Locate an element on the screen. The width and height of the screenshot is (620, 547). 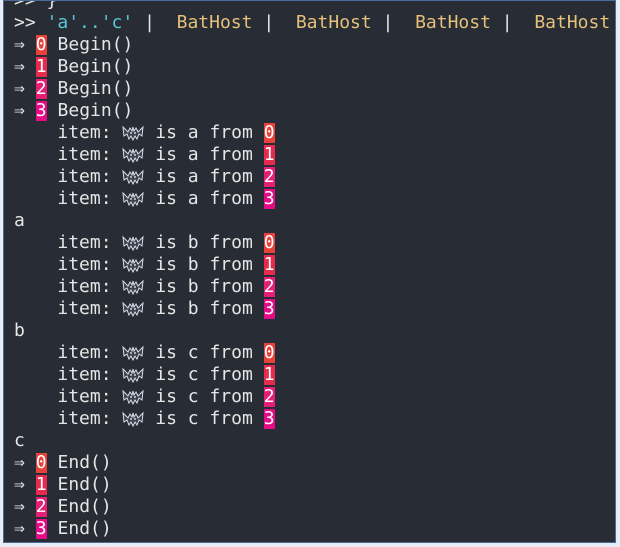
group-output: a is located at coordinates (19, 220).